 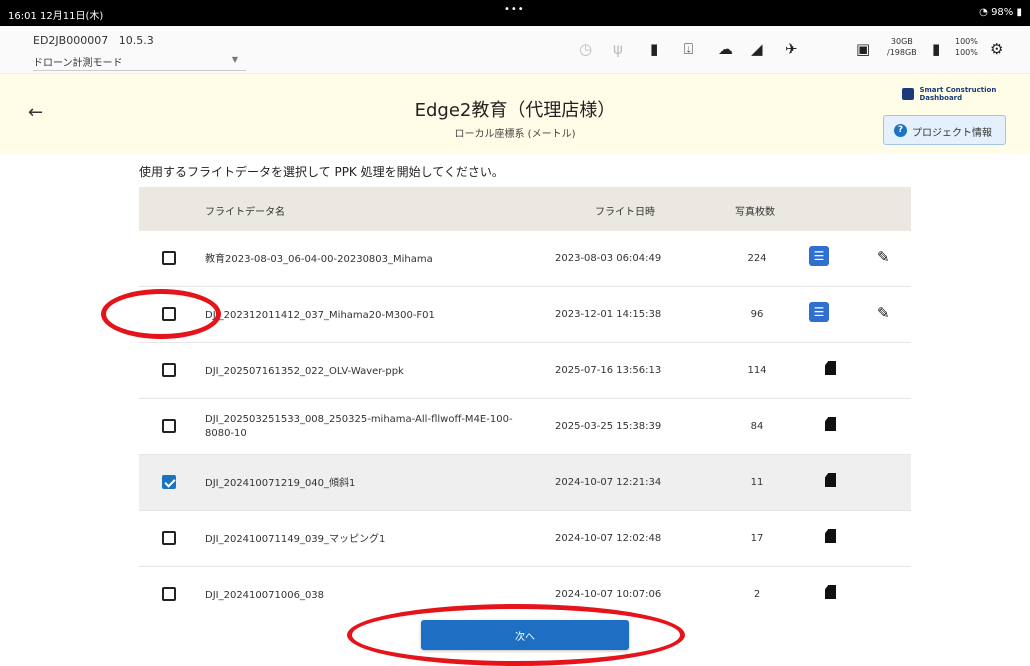 What do you see at coordinates (515, 110) in the screenshot?
I see `project-title: Edge2教育（代理店様）` at bounding box center [515, 110].